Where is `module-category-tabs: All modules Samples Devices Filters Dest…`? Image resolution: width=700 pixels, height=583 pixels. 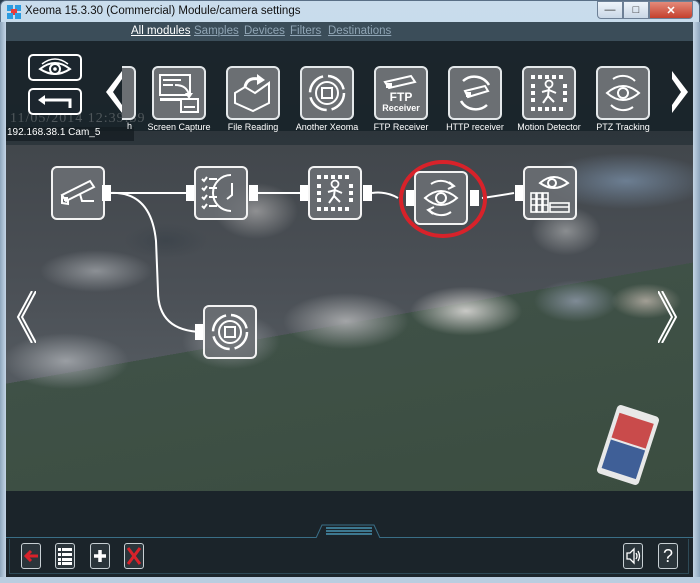
module-category-tabs: All modules Samples Devices Filters Dest… is located at coordinates (349, 31).